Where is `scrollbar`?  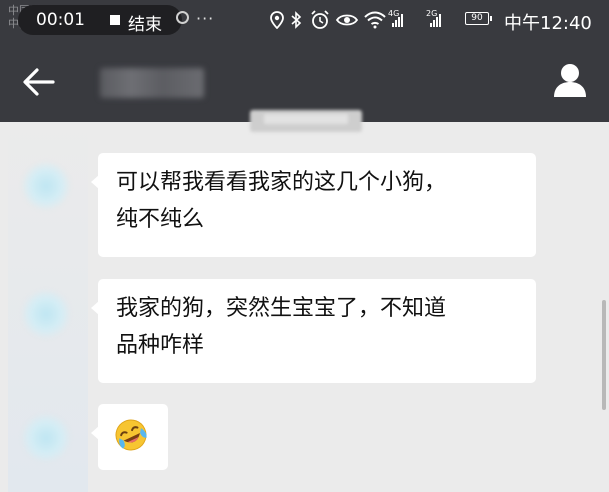
scrollbar is located at coordinates (604, 355).